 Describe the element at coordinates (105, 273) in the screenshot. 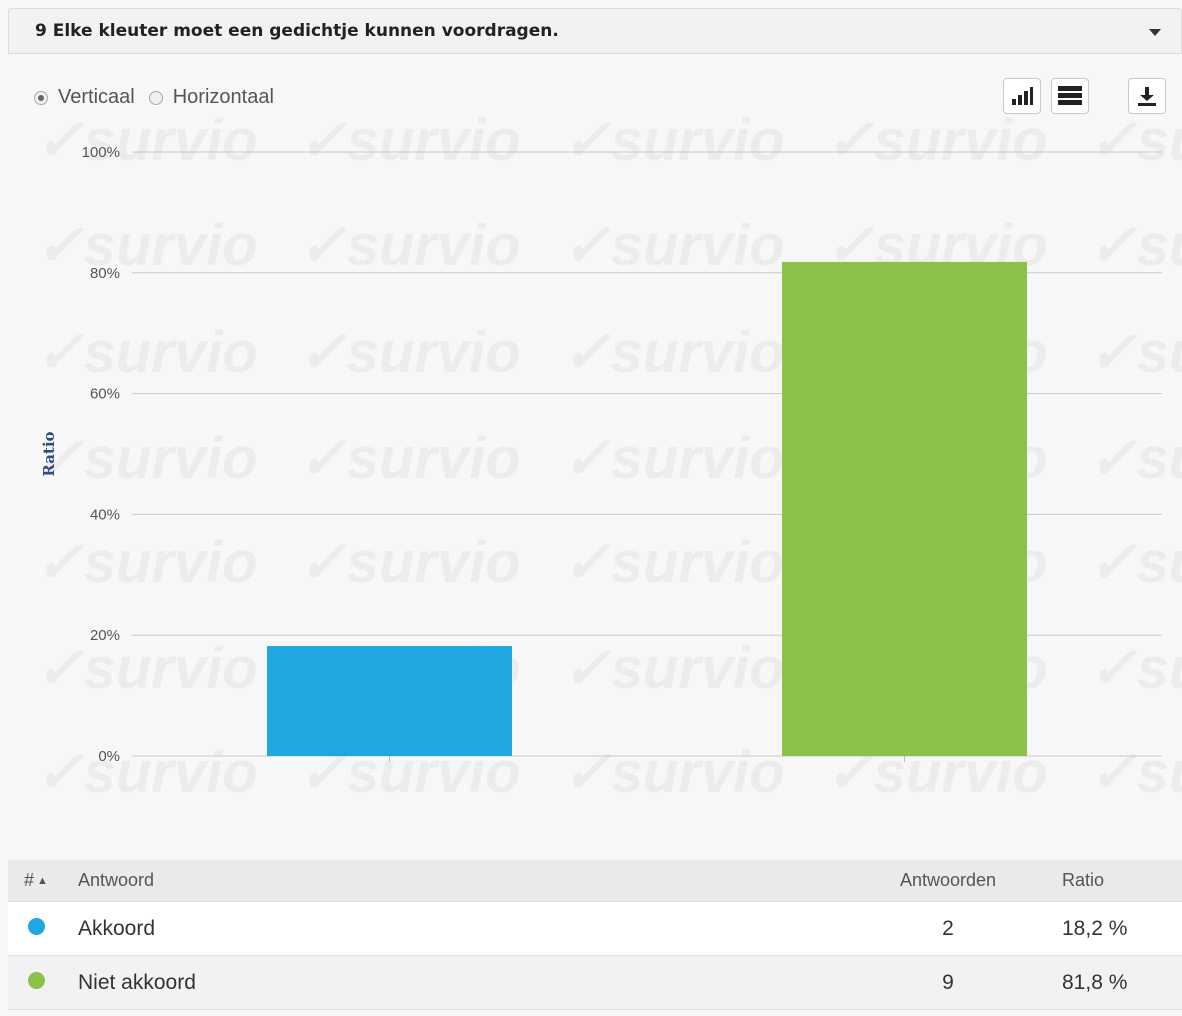

I see `y-tick-label: 80%` at that location.